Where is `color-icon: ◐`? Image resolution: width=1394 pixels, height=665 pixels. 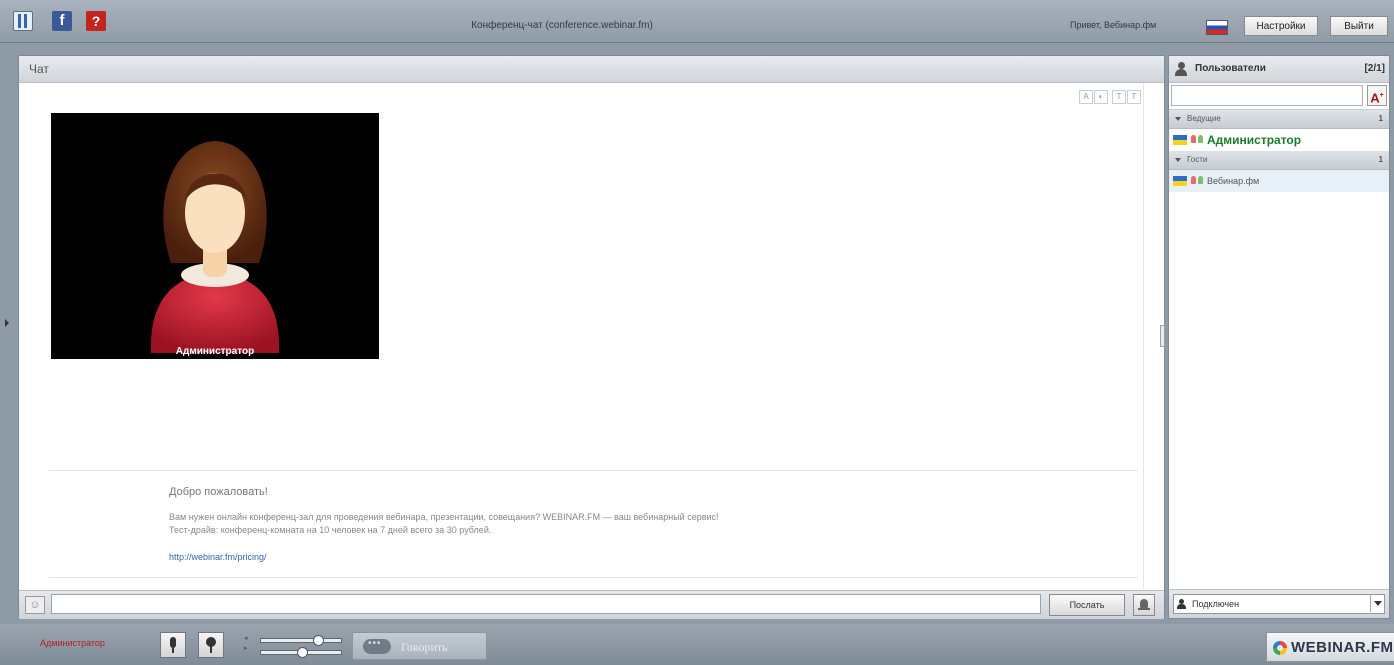
color-icon: ◐ is located at coordinates (1101, 97).